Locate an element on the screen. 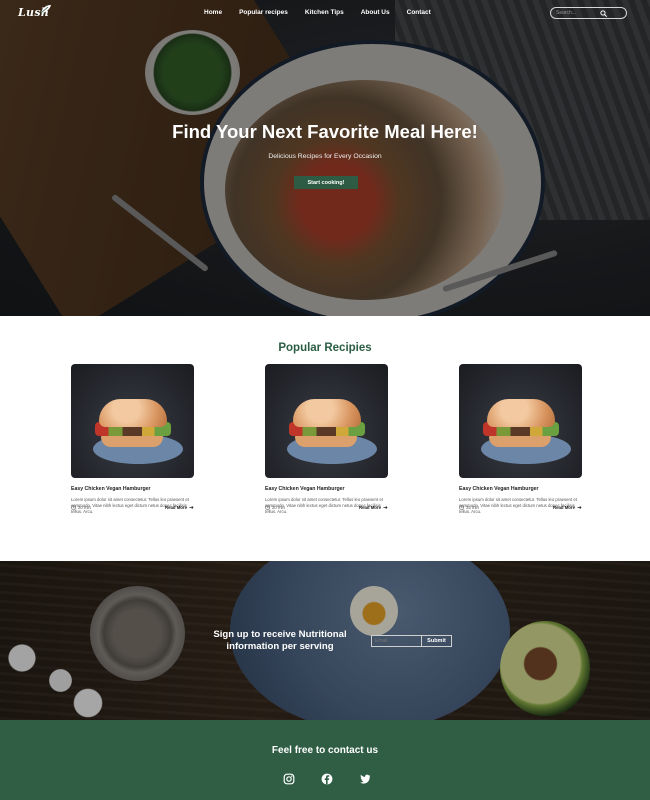 This screenshot has width=650, height=800. social-links is located at coordinates (327, 779).